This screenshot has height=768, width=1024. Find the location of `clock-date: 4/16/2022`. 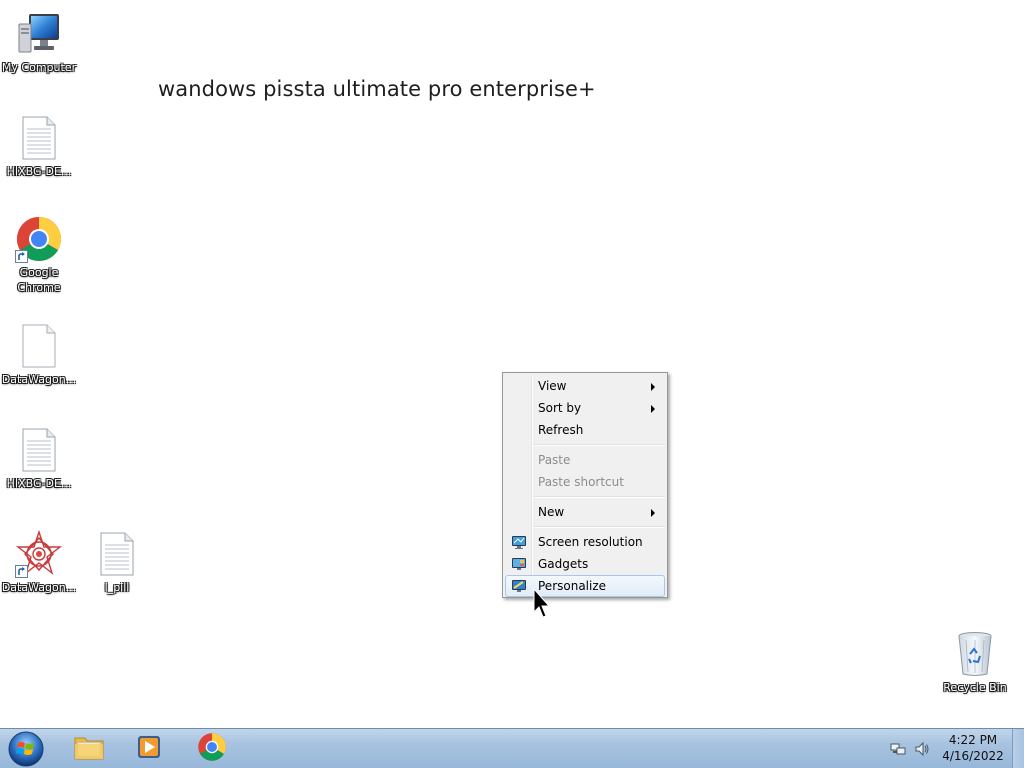

clock-date: 4/16/2022 is located at coordinates (973, 756).